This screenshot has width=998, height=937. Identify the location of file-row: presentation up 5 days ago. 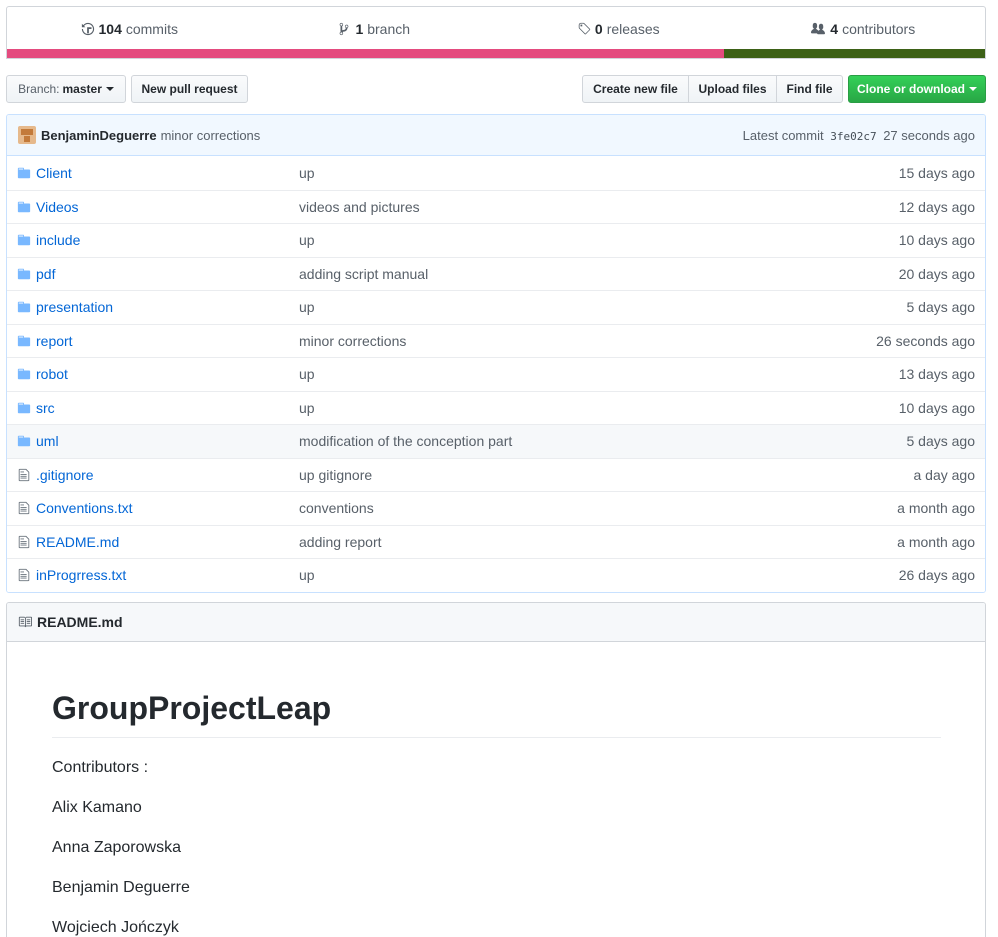
(496, 307).